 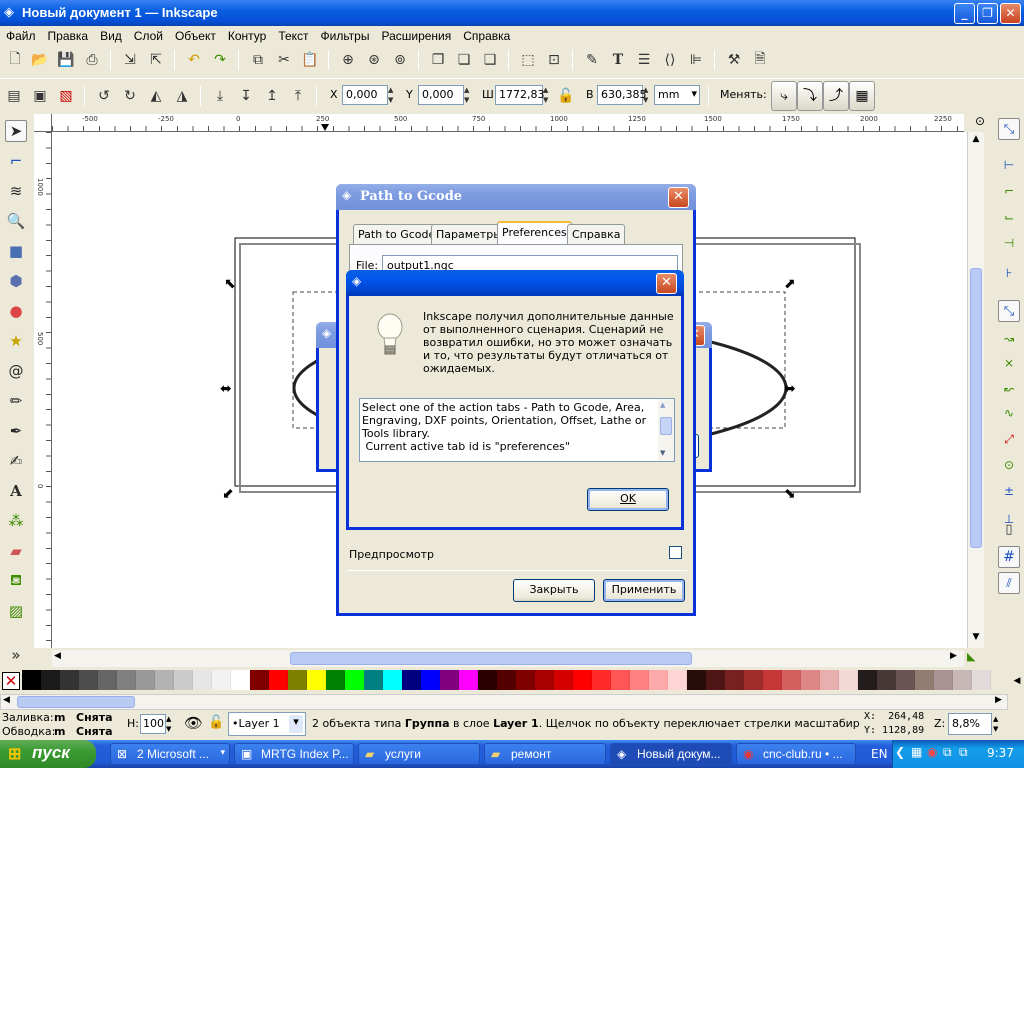 I want to click on calligraphy-tool-icon: ✍, so click(x=16, y=461).